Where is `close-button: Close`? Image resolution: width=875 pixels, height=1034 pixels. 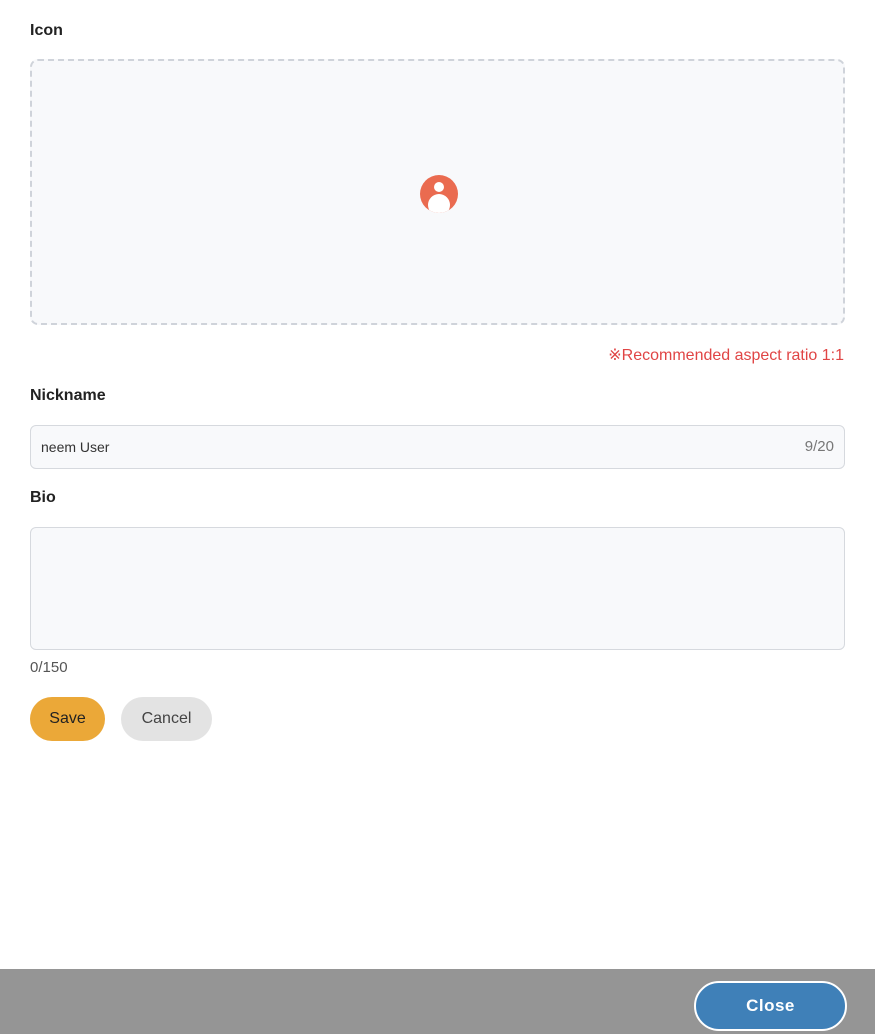 close-button: Close is located at coordinates (770, 1006).